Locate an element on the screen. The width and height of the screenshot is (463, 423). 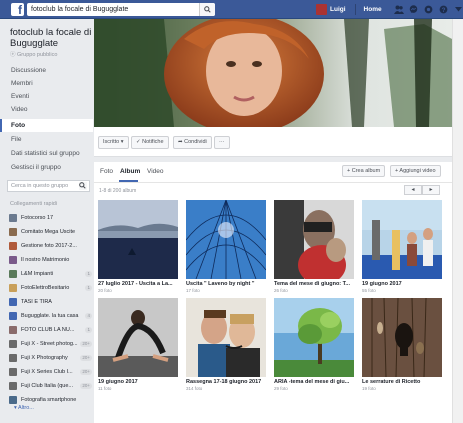
shortcut-label: TASI E TIRA is located at coordinates (36, 301).